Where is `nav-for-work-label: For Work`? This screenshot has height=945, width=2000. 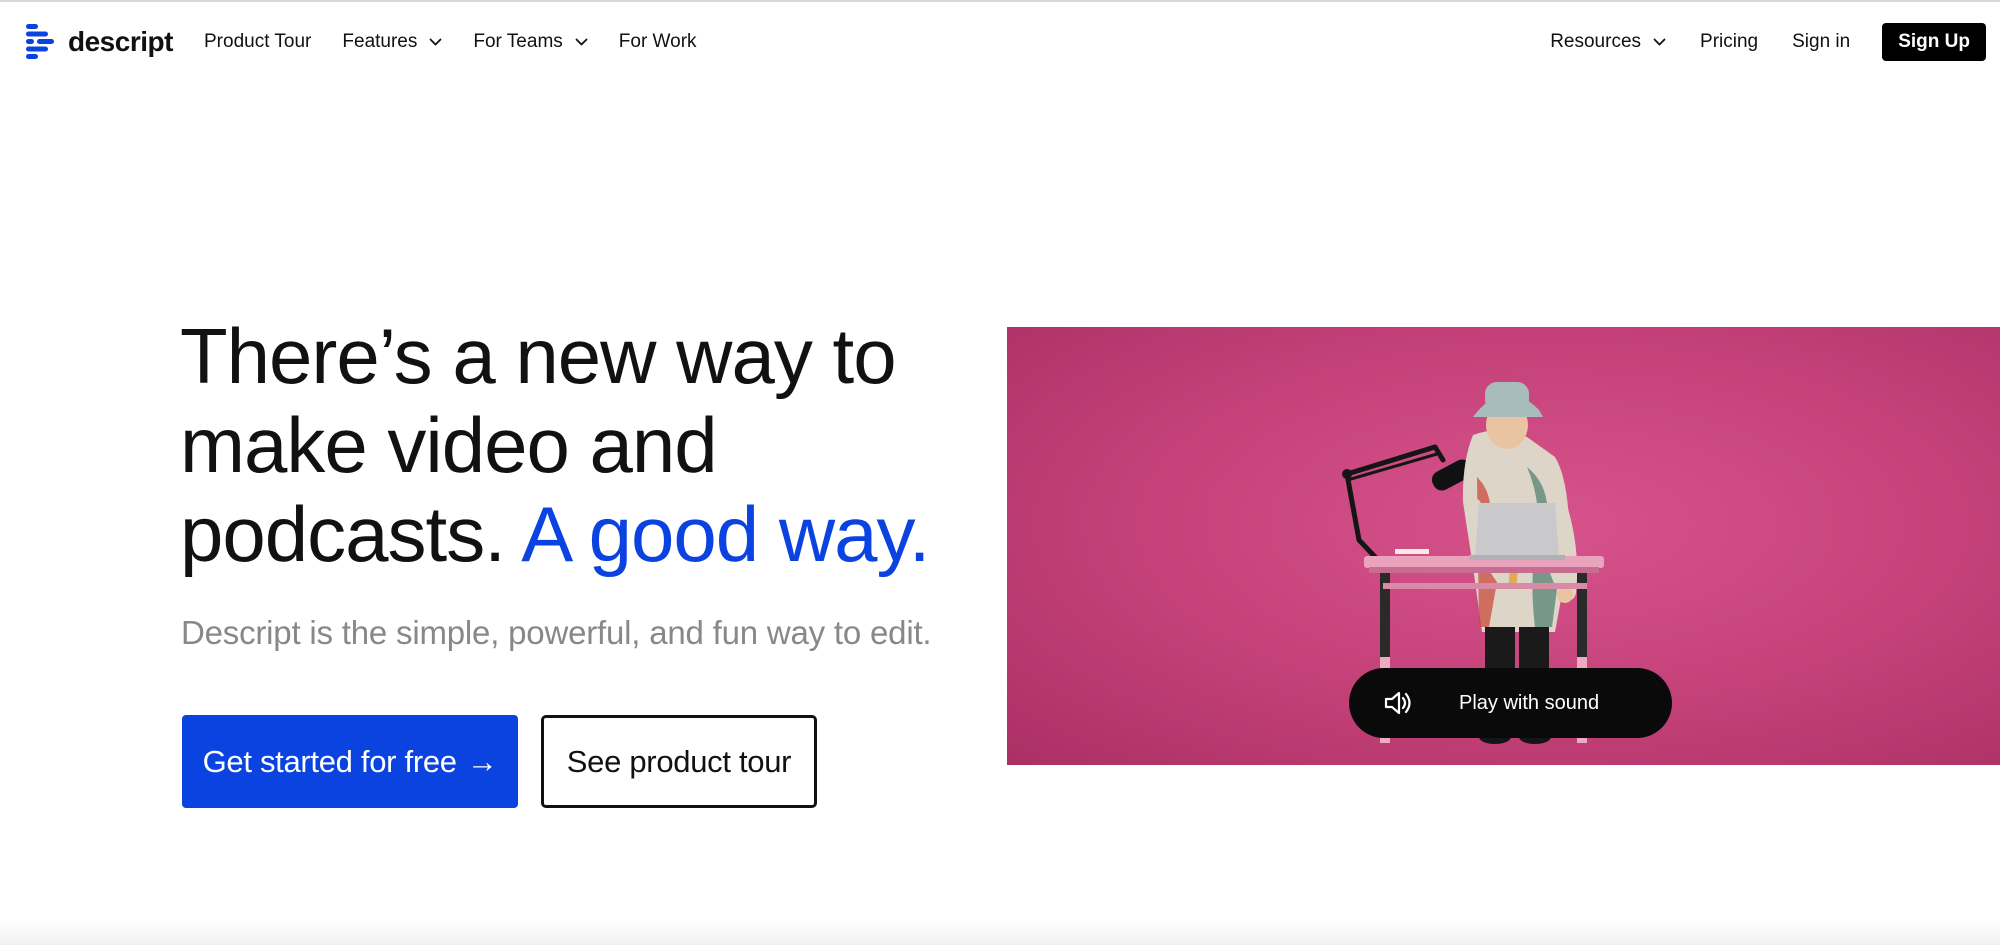 nav-for-work-label: For Work is located at coordinates (657, 41).